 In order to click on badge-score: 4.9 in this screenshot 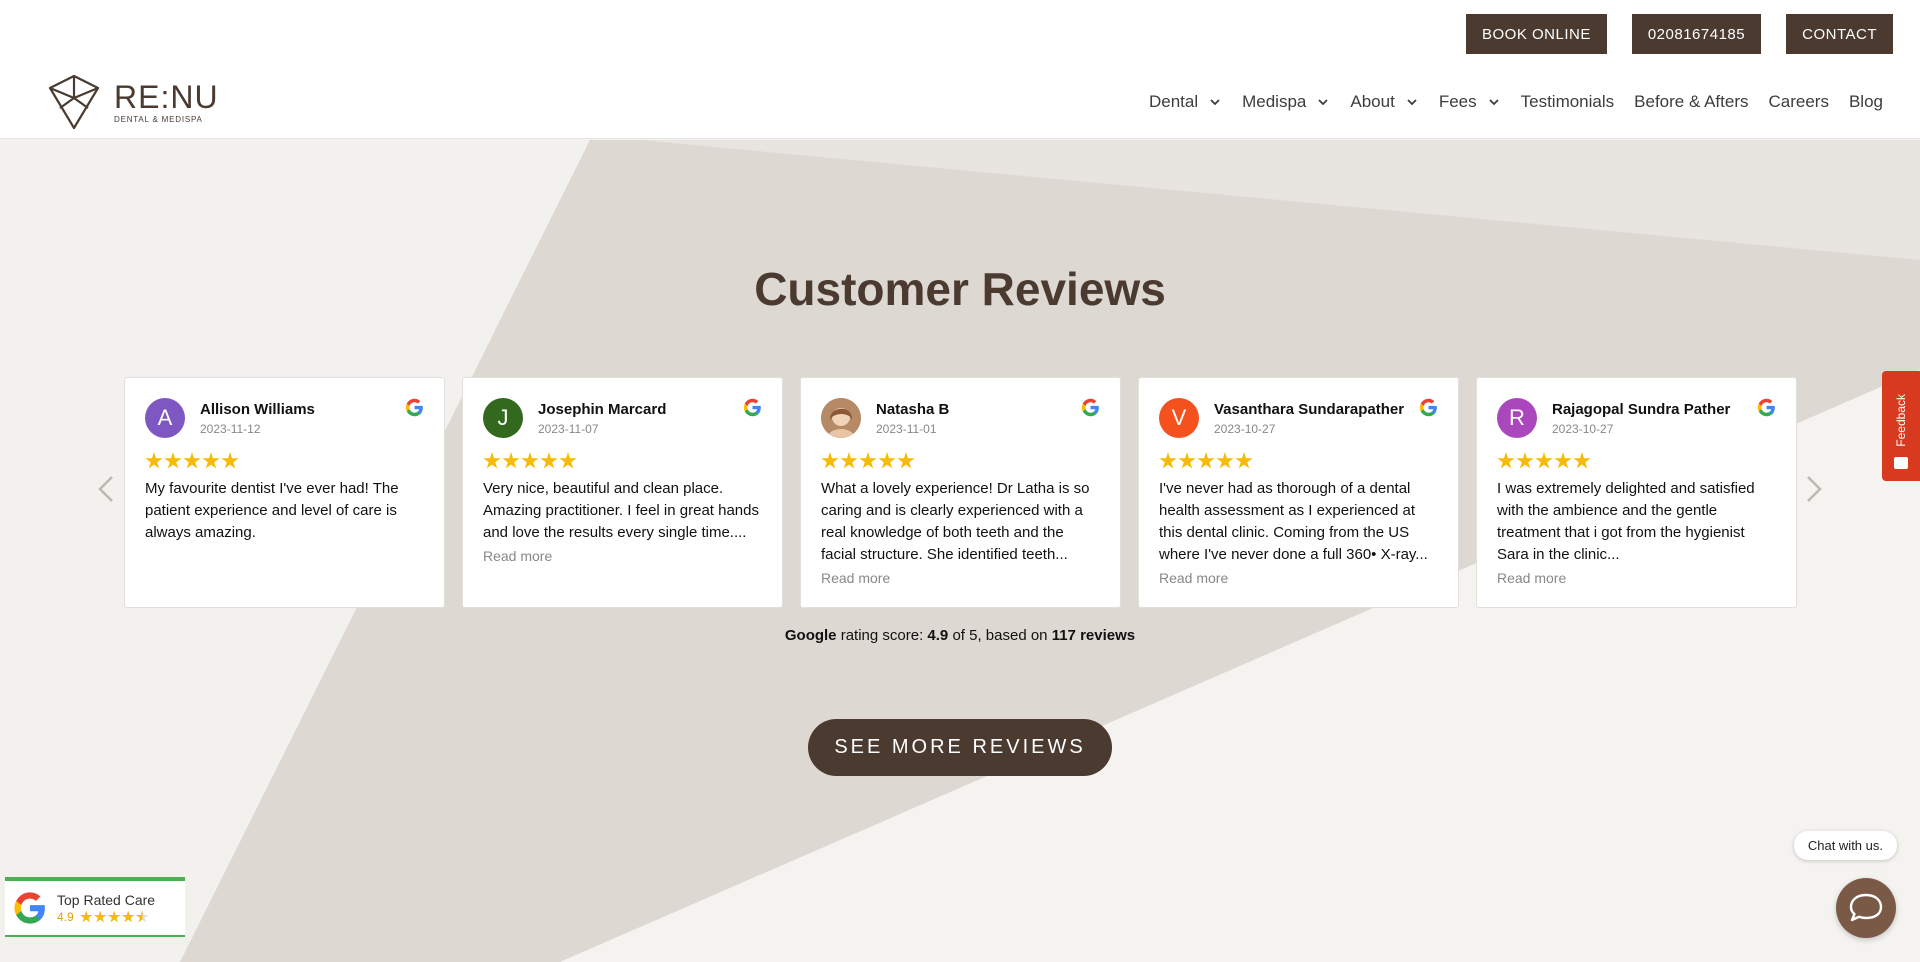, I will do `click(65, 917)`.